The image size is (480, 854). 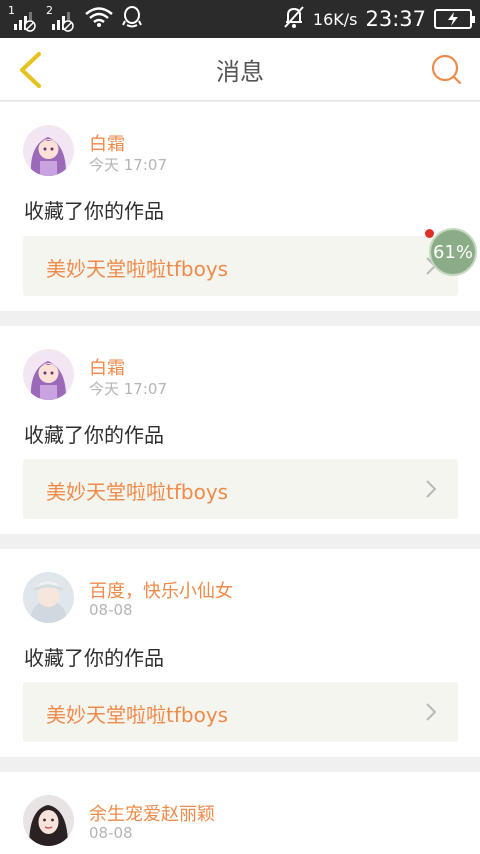 I want to click on status-bar: 1 2 16K/s 23:37, so click(x=240, y=19).